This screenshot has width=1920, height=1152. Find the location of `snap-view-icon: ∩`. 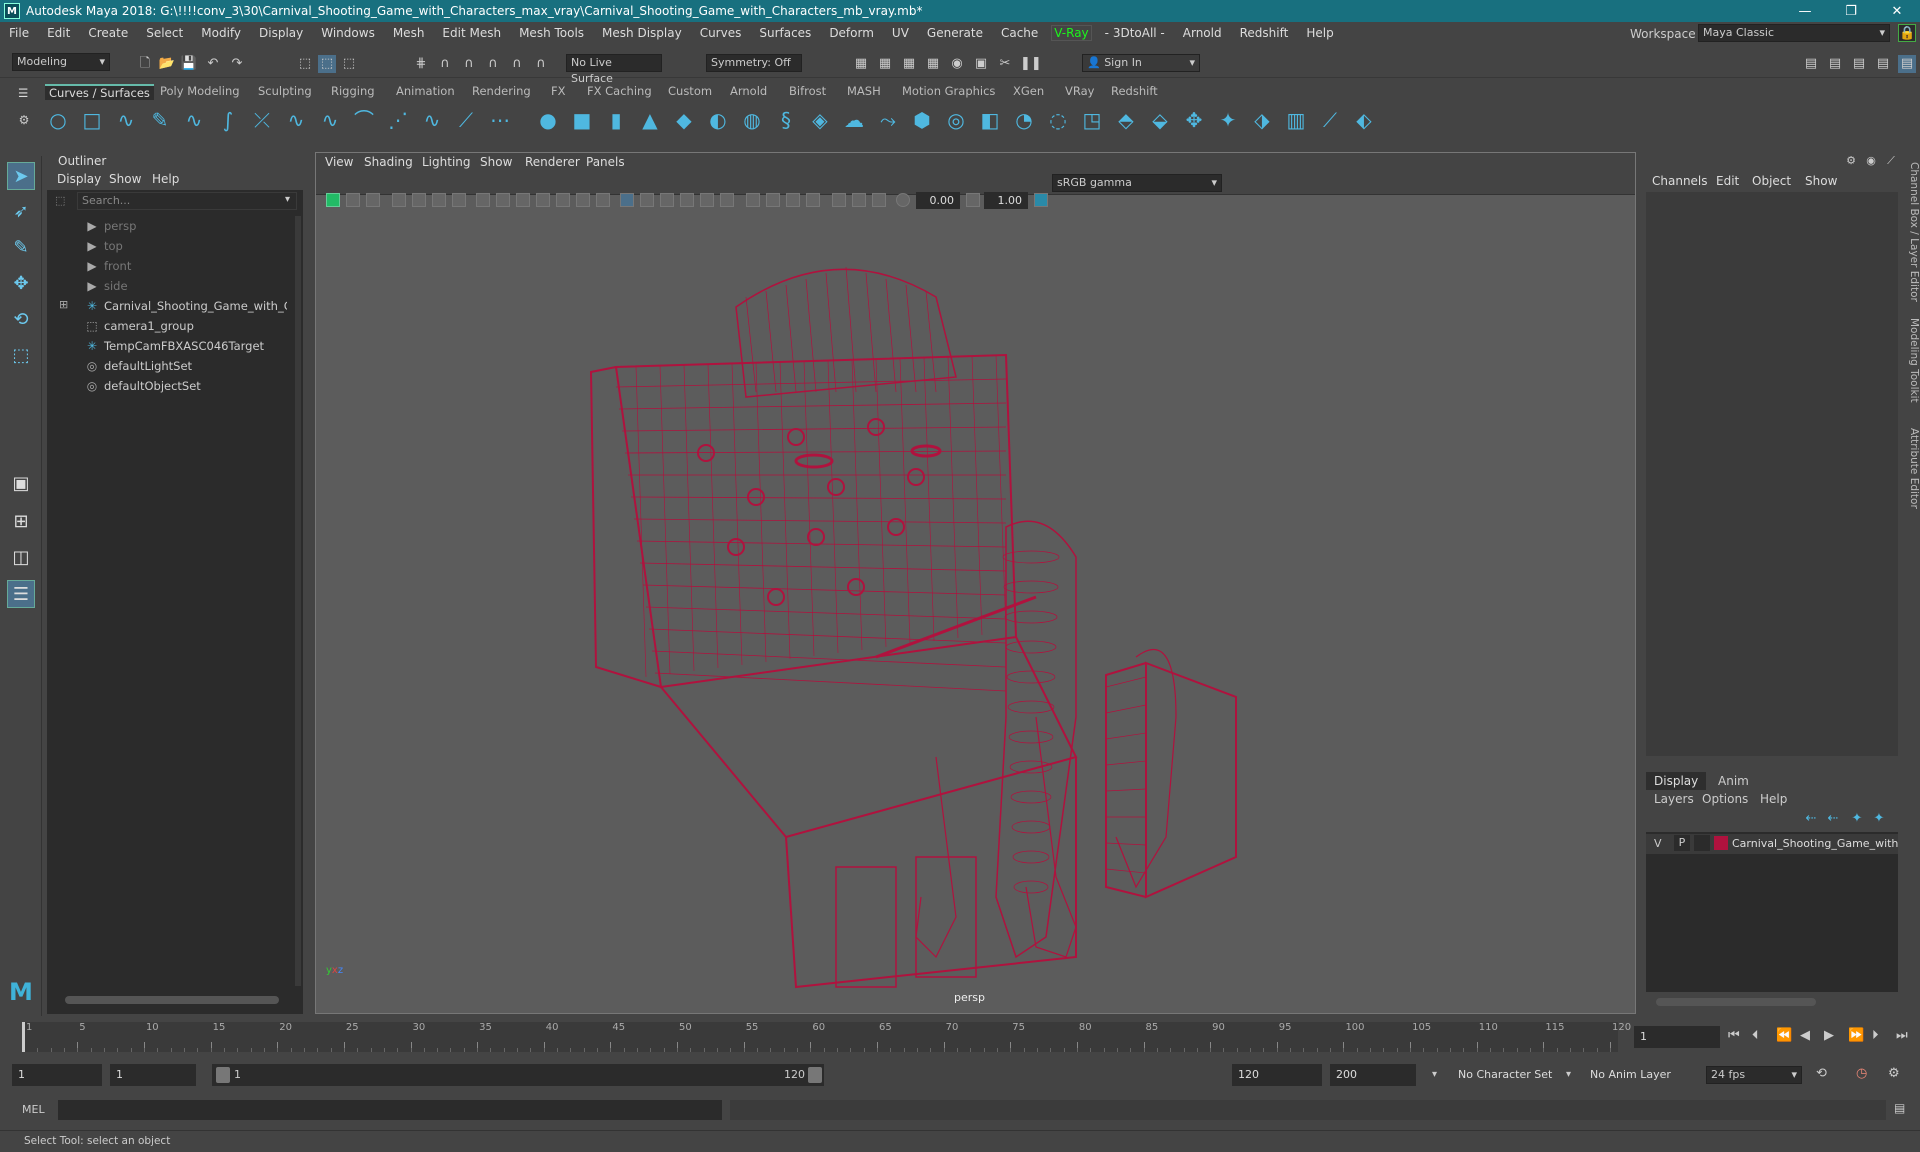

snap-view-icon: ∩ is located at coordinates (493, 64).